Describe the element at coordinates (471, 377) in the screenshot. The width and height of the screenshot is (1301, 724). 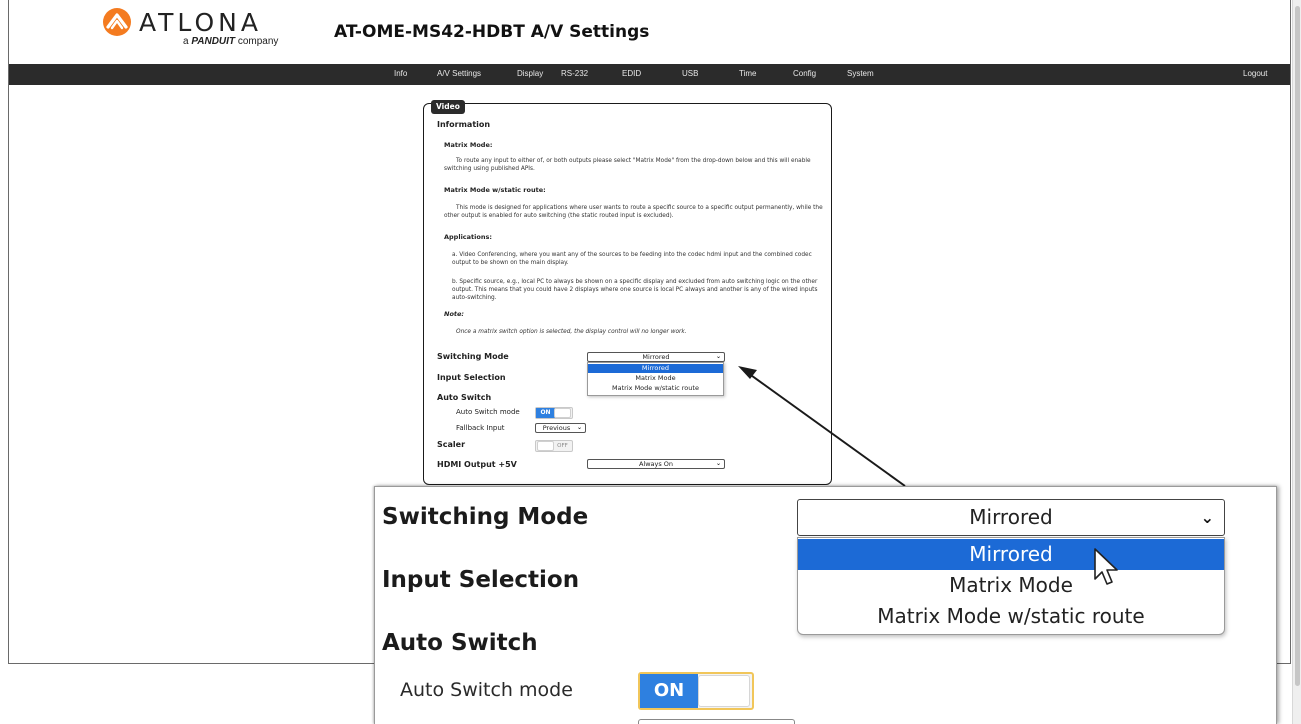
I see `input-selection-label: Input Selection` at that location.